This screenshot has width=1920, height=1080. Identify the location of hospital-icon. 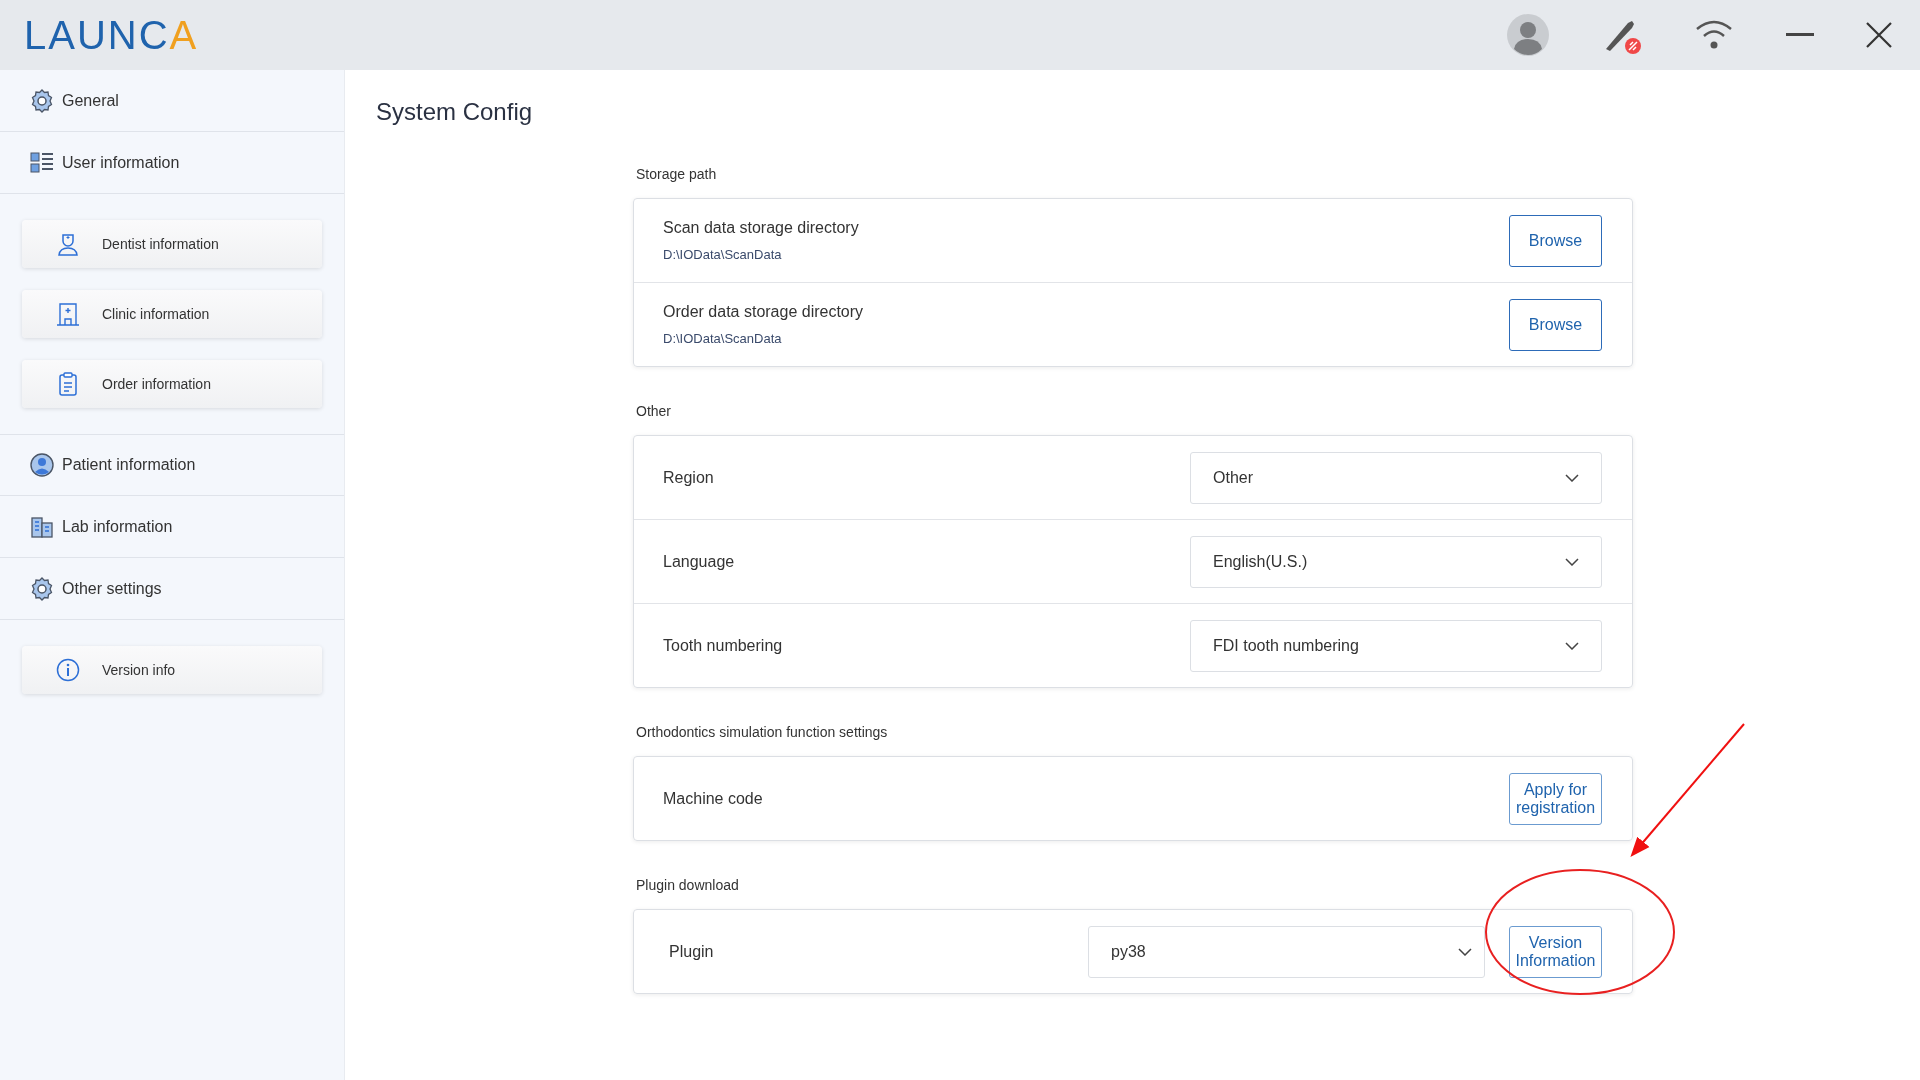
(68, 314).